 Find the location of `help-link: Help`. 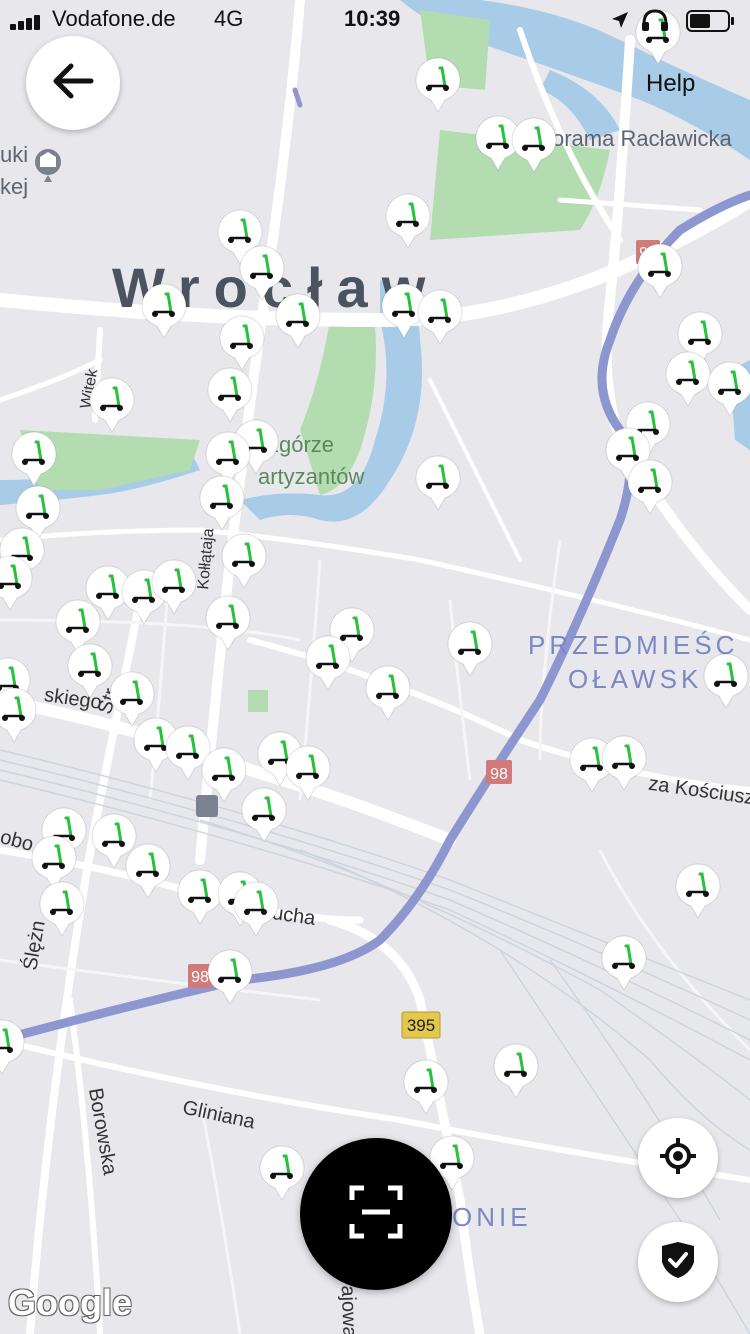

help-link: Help is located at coordinates (670, 84).